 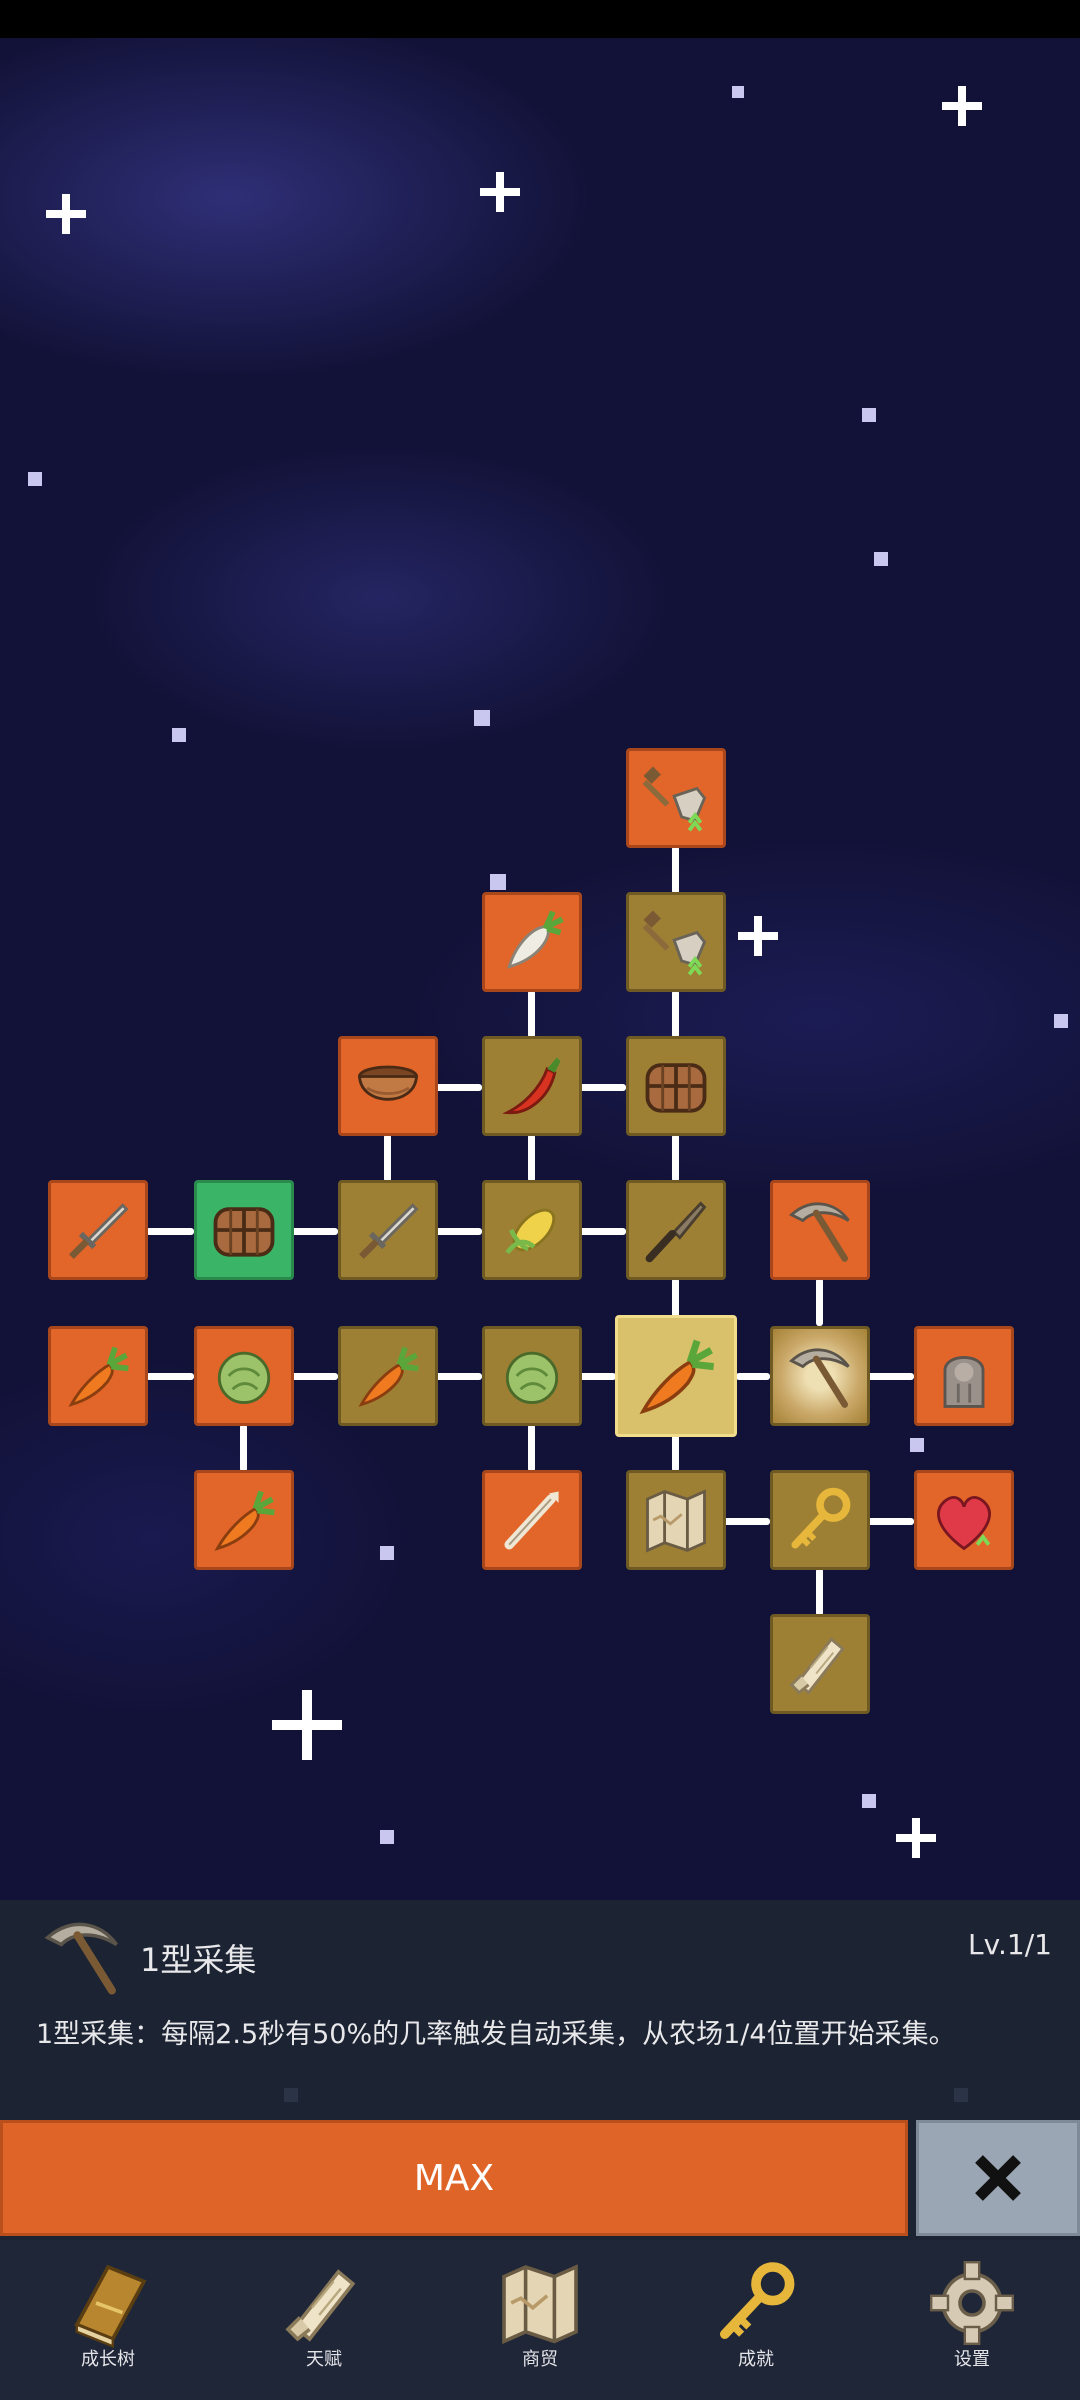 I want to click on knife-icon, so click(x=676, y=1230).